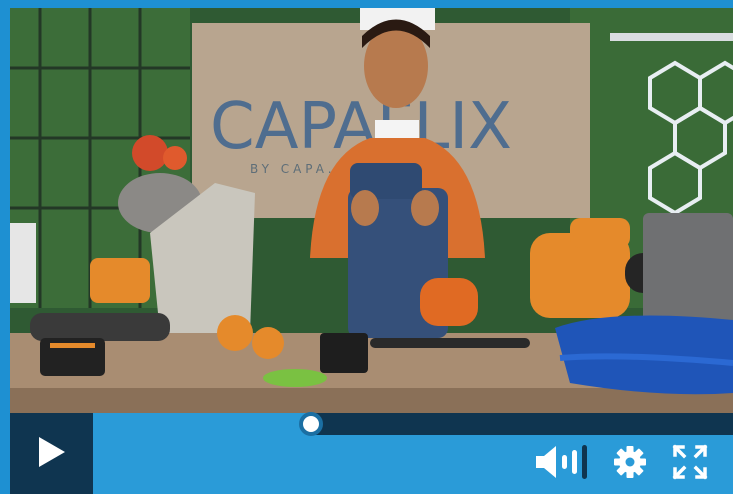 The height and width of the screenshot is (494, 733). What do you see at coordinates (202, 424) in the screenshot?
I see `progress-fill` at bounding box center [202, 424].